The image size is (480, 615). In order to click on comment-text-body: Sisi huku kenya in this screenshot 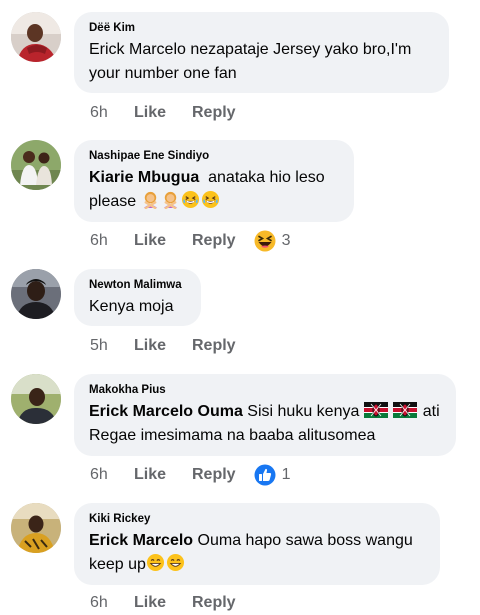, I will do `click(303, 411)`.